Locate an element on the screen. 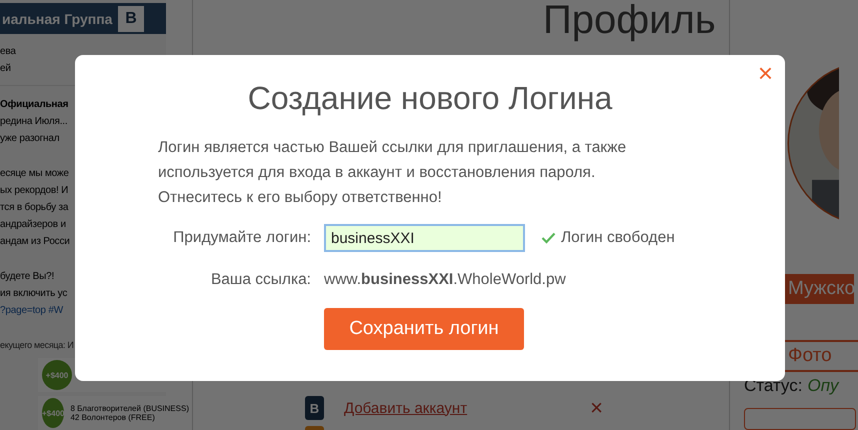  status-value: Опу is located at coordinates (823, 386).